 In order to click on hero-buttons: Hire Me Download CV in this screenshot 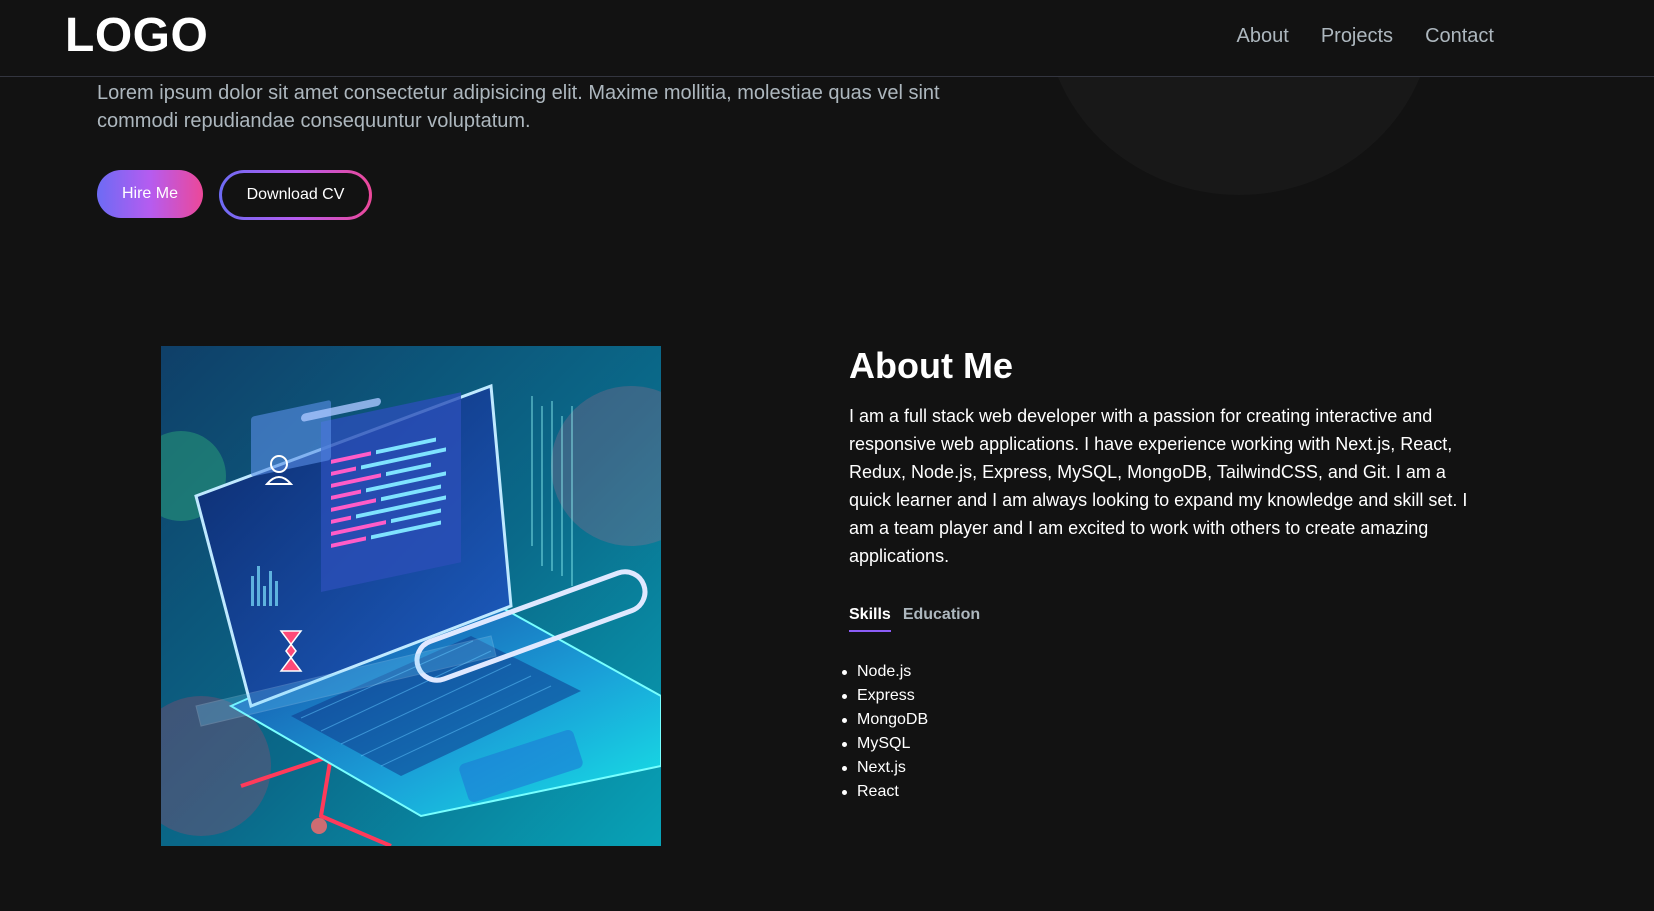, I will do `click(234, 195)`.